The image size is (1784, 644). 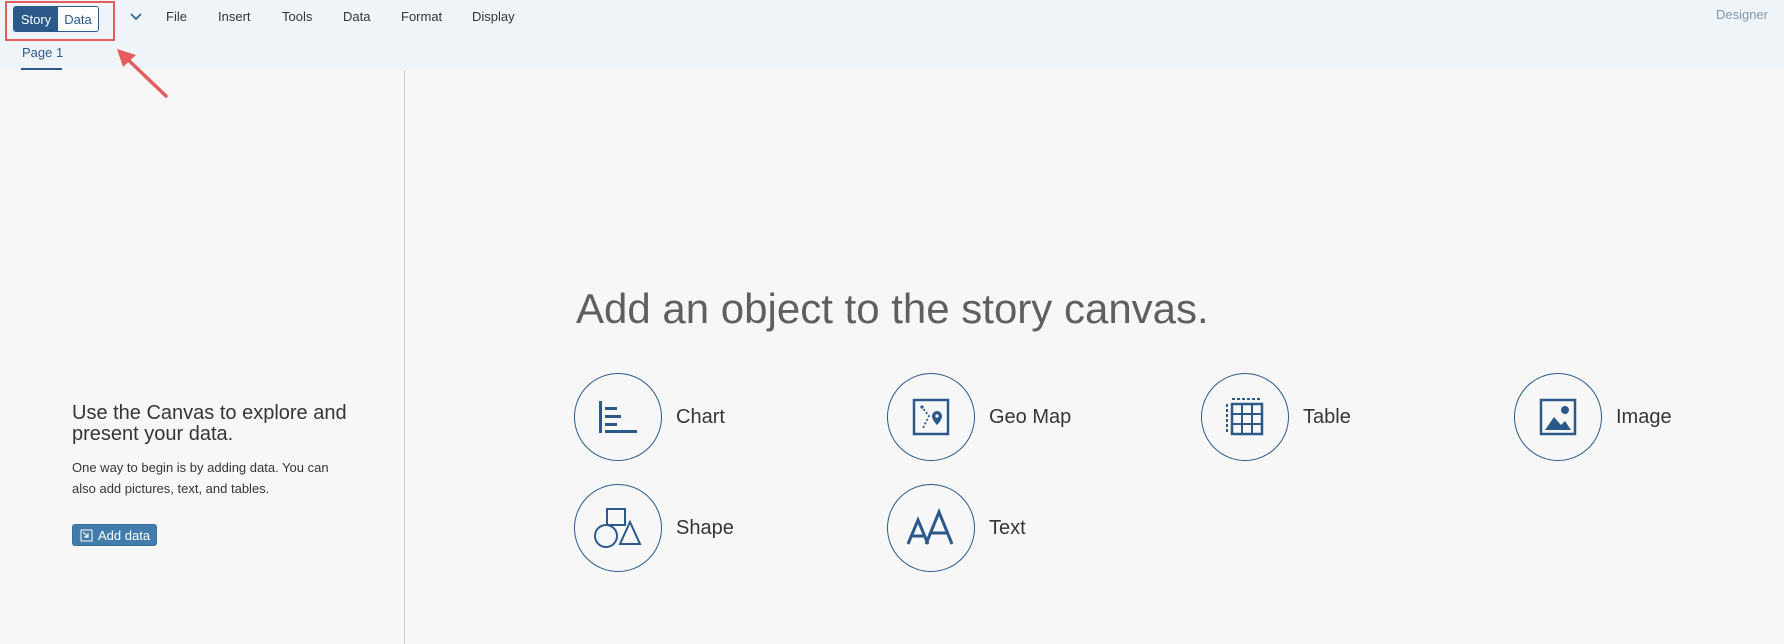 I want to click on text-label: Text, so click(x=1007, y=527).